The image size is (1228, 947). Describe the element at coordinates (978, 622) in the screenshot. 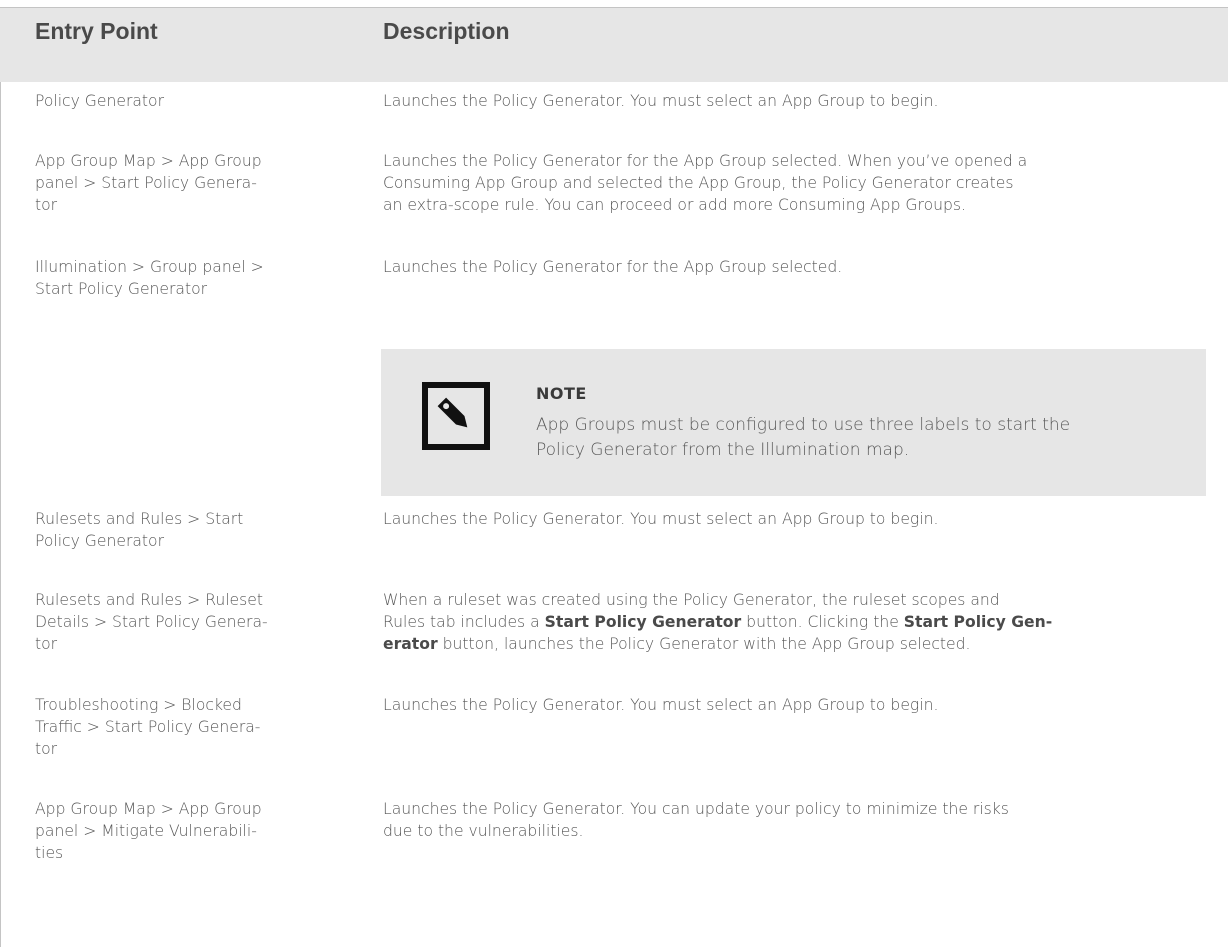

I see `bold-term: Start Policy Gen-` at that location.